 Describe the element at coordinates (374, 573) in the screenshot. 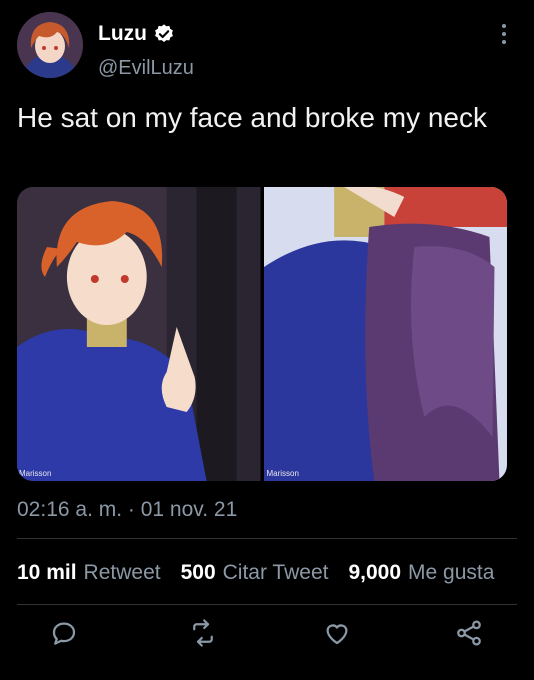

I see `likes-count: 9,000` at that location.